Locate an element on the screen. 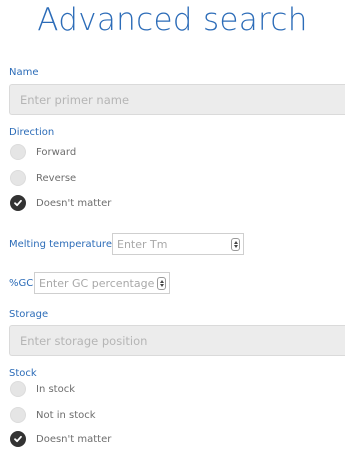 The image size is (345, 450). stock-option-in-stock: In stock is located at coordinates (42, 389).